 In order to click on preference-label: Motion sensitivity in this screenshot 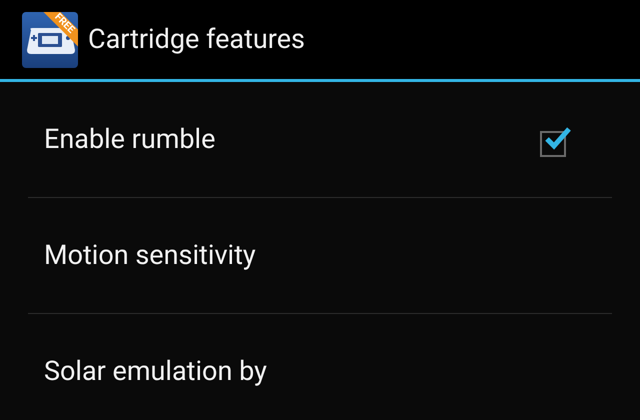, I will do `click(320, 255)`.